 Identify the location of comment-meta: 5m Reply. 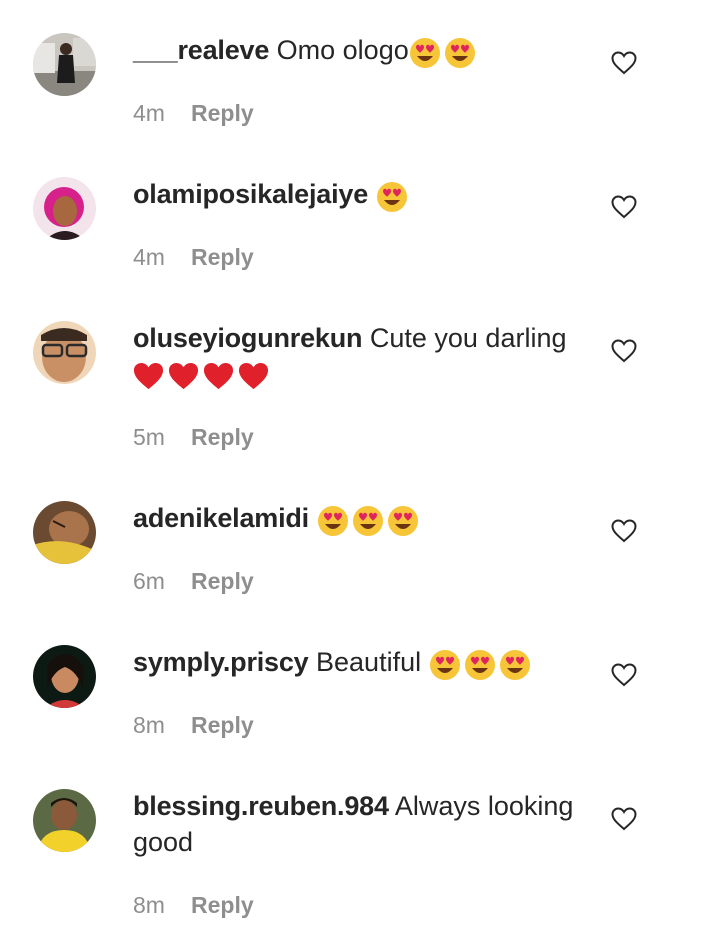
(193, 437).